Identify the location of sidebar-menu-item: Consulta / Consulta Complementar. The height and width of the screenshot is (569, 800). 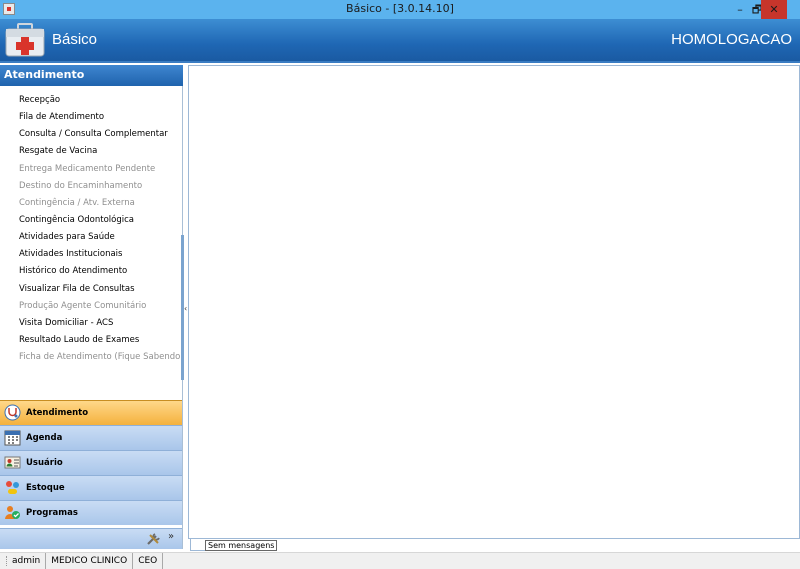
(91, 134).